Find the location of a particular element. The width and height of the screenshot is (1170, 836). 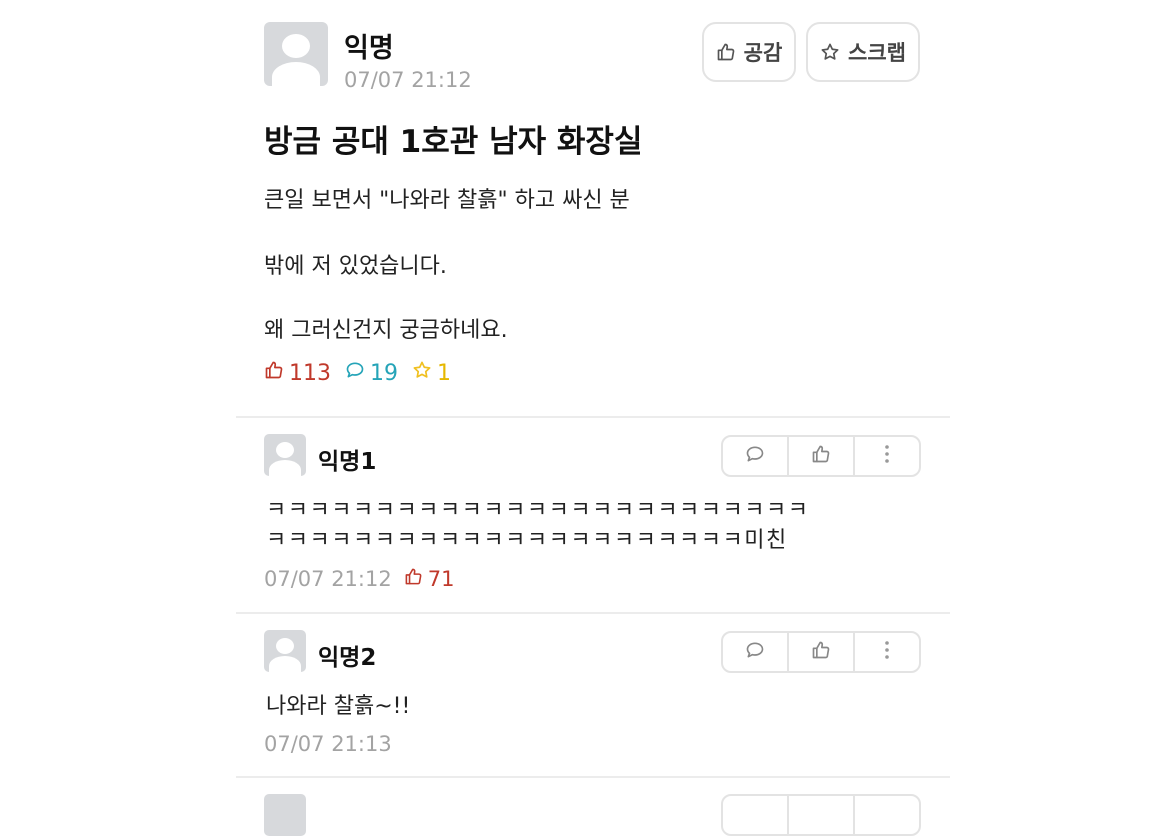

scrap-count-stat: 1 is located at coordinates (431, 373).